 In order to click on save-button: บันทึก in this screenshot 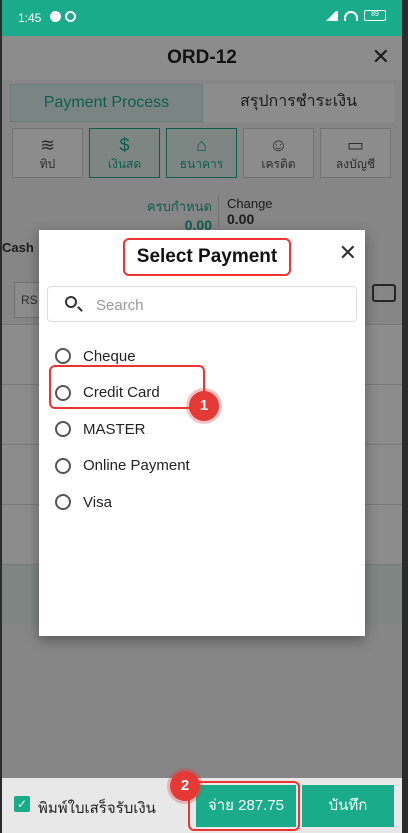, I will do `click(348, 806)`.